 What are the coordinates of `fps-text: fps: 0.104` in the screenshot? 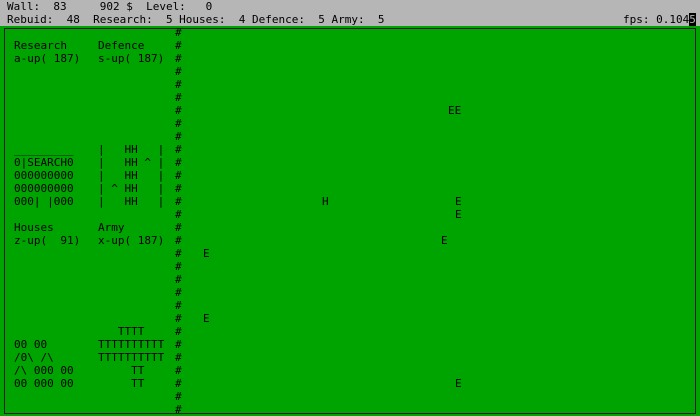 It's located at (656, 19).